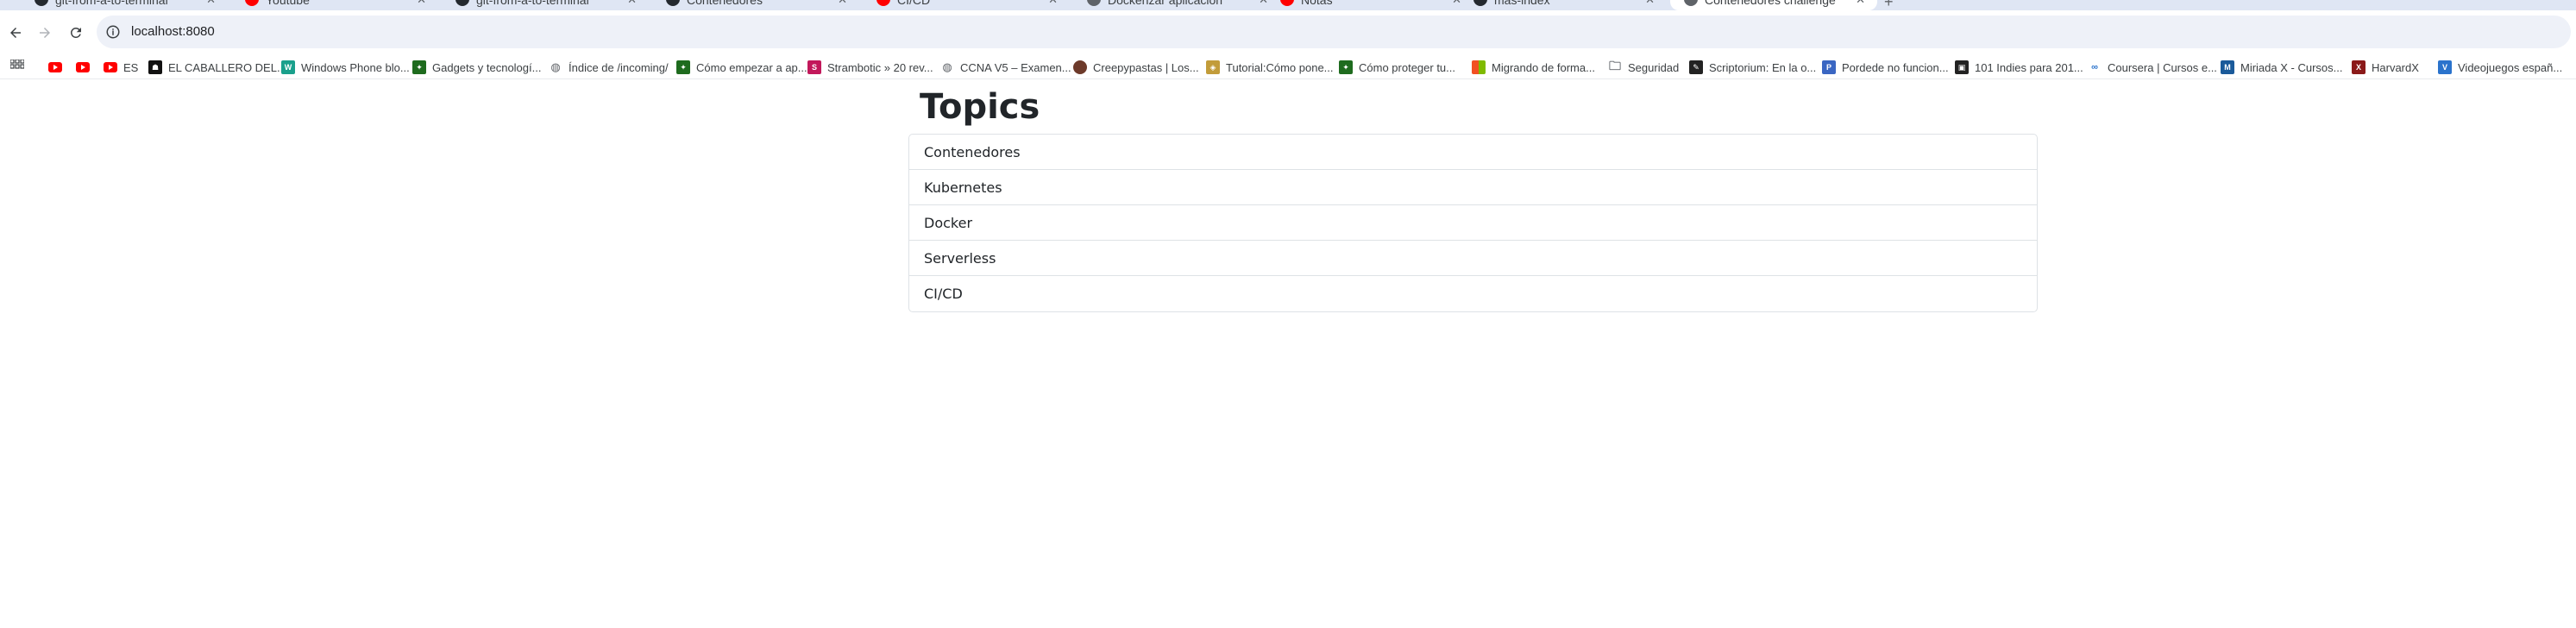  I want to click on tab-title: mas-index, so click(1522, 4).